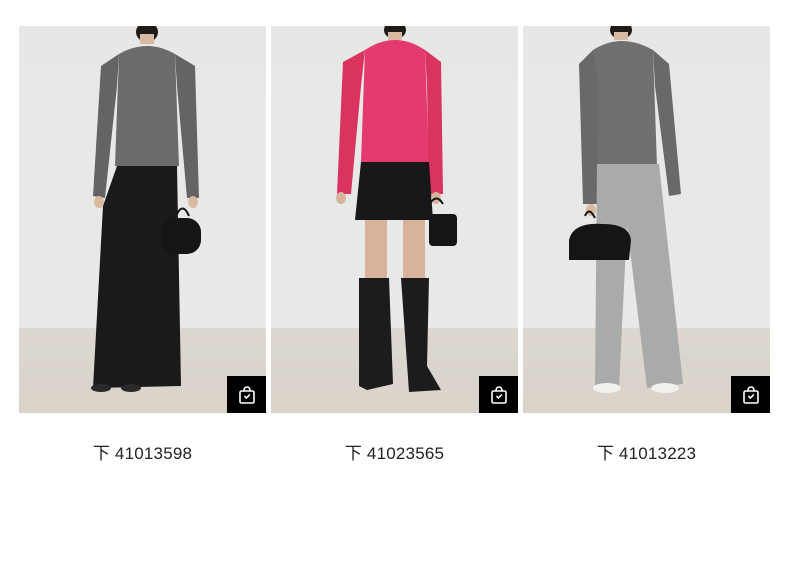 This screenshot has width=790, height=582. What do you see at coordinates (646, 451) in the screenshot?
I see `product-code: 下 41013223` at bounding box center [646, 451].